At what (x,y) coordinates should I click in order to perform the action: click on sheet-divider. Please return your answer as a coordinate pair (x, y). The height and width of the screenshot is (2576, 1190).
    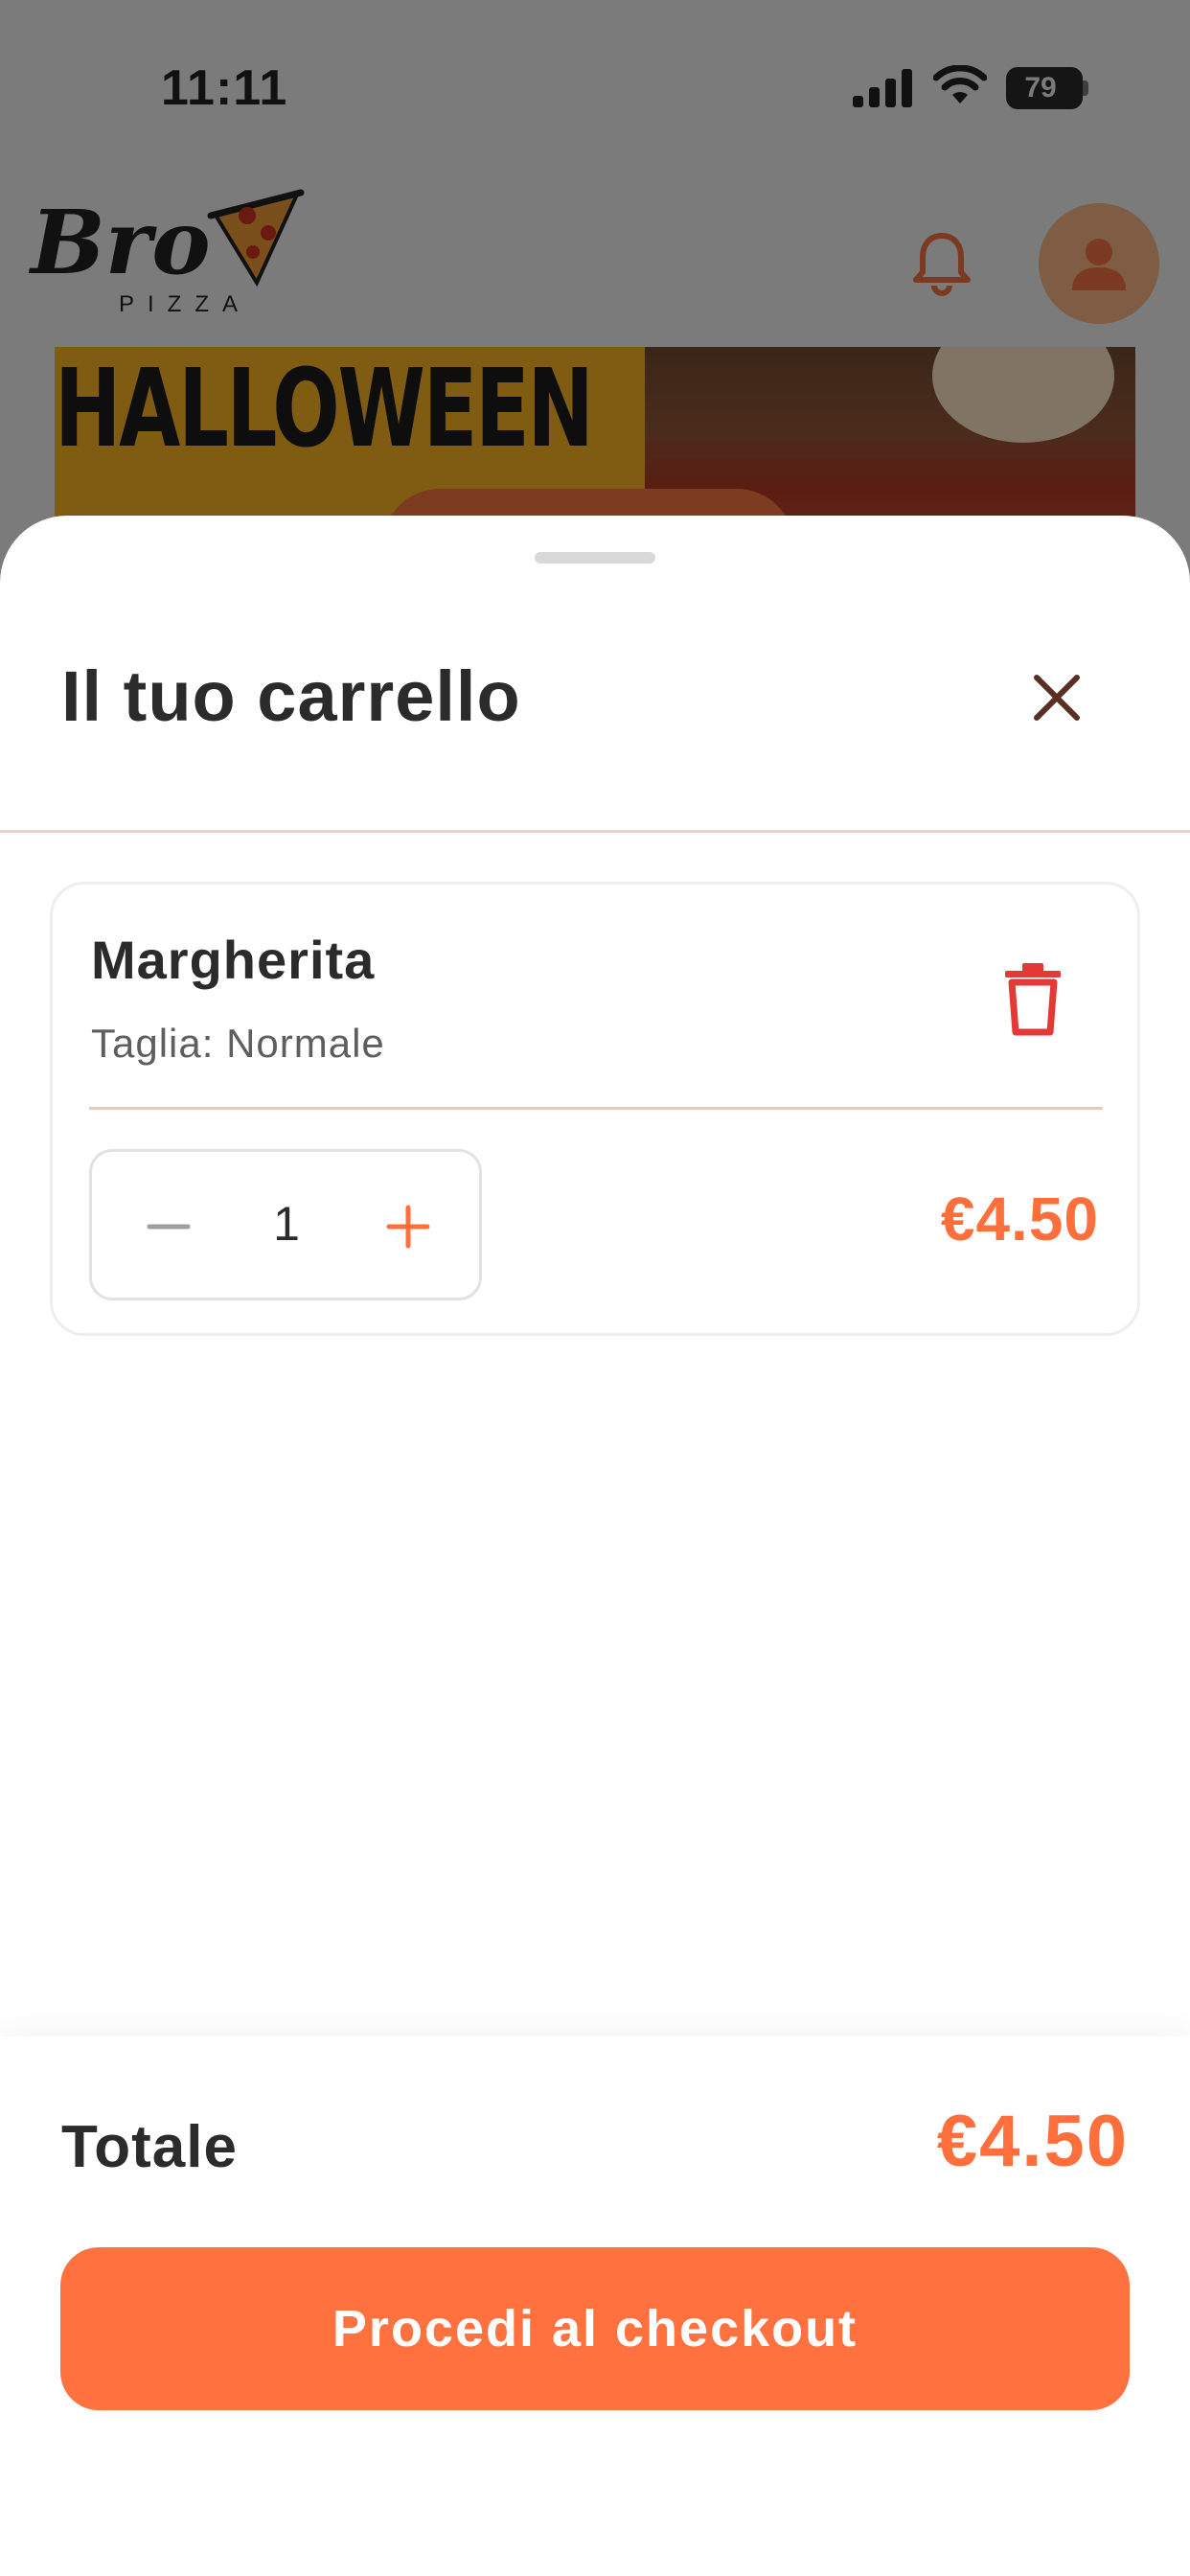
    Looking at the image, I should click on (595, 831).